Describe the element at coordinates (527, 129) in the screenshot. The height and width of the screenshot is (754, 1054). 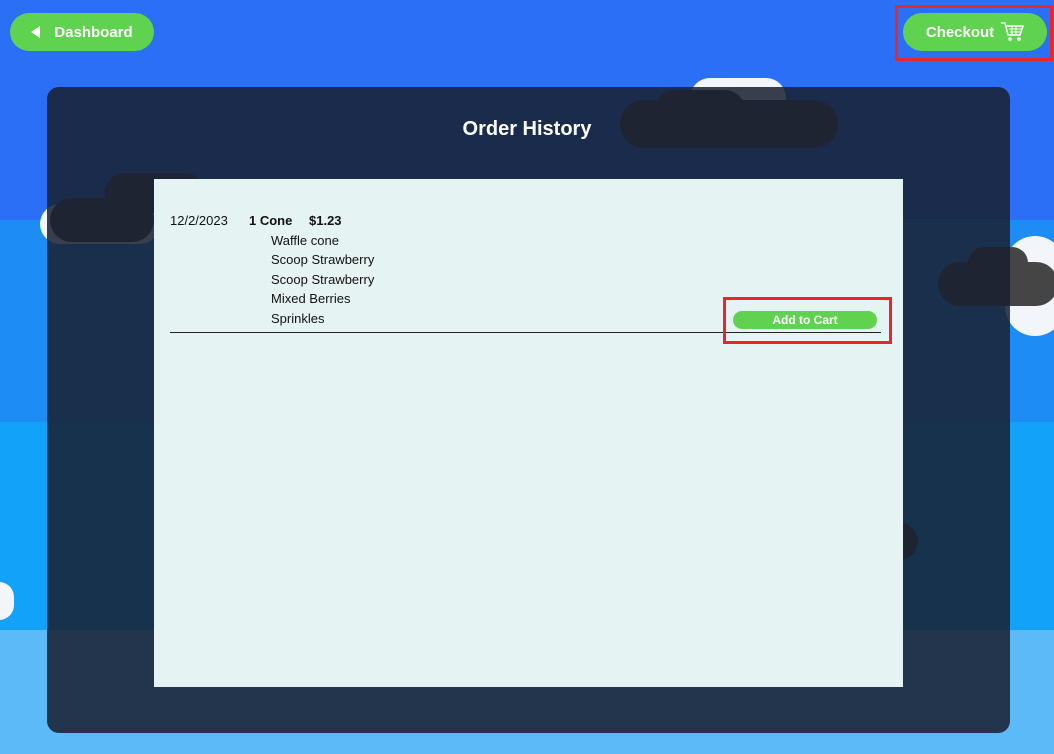
I see `page-title: Order History` at that location.